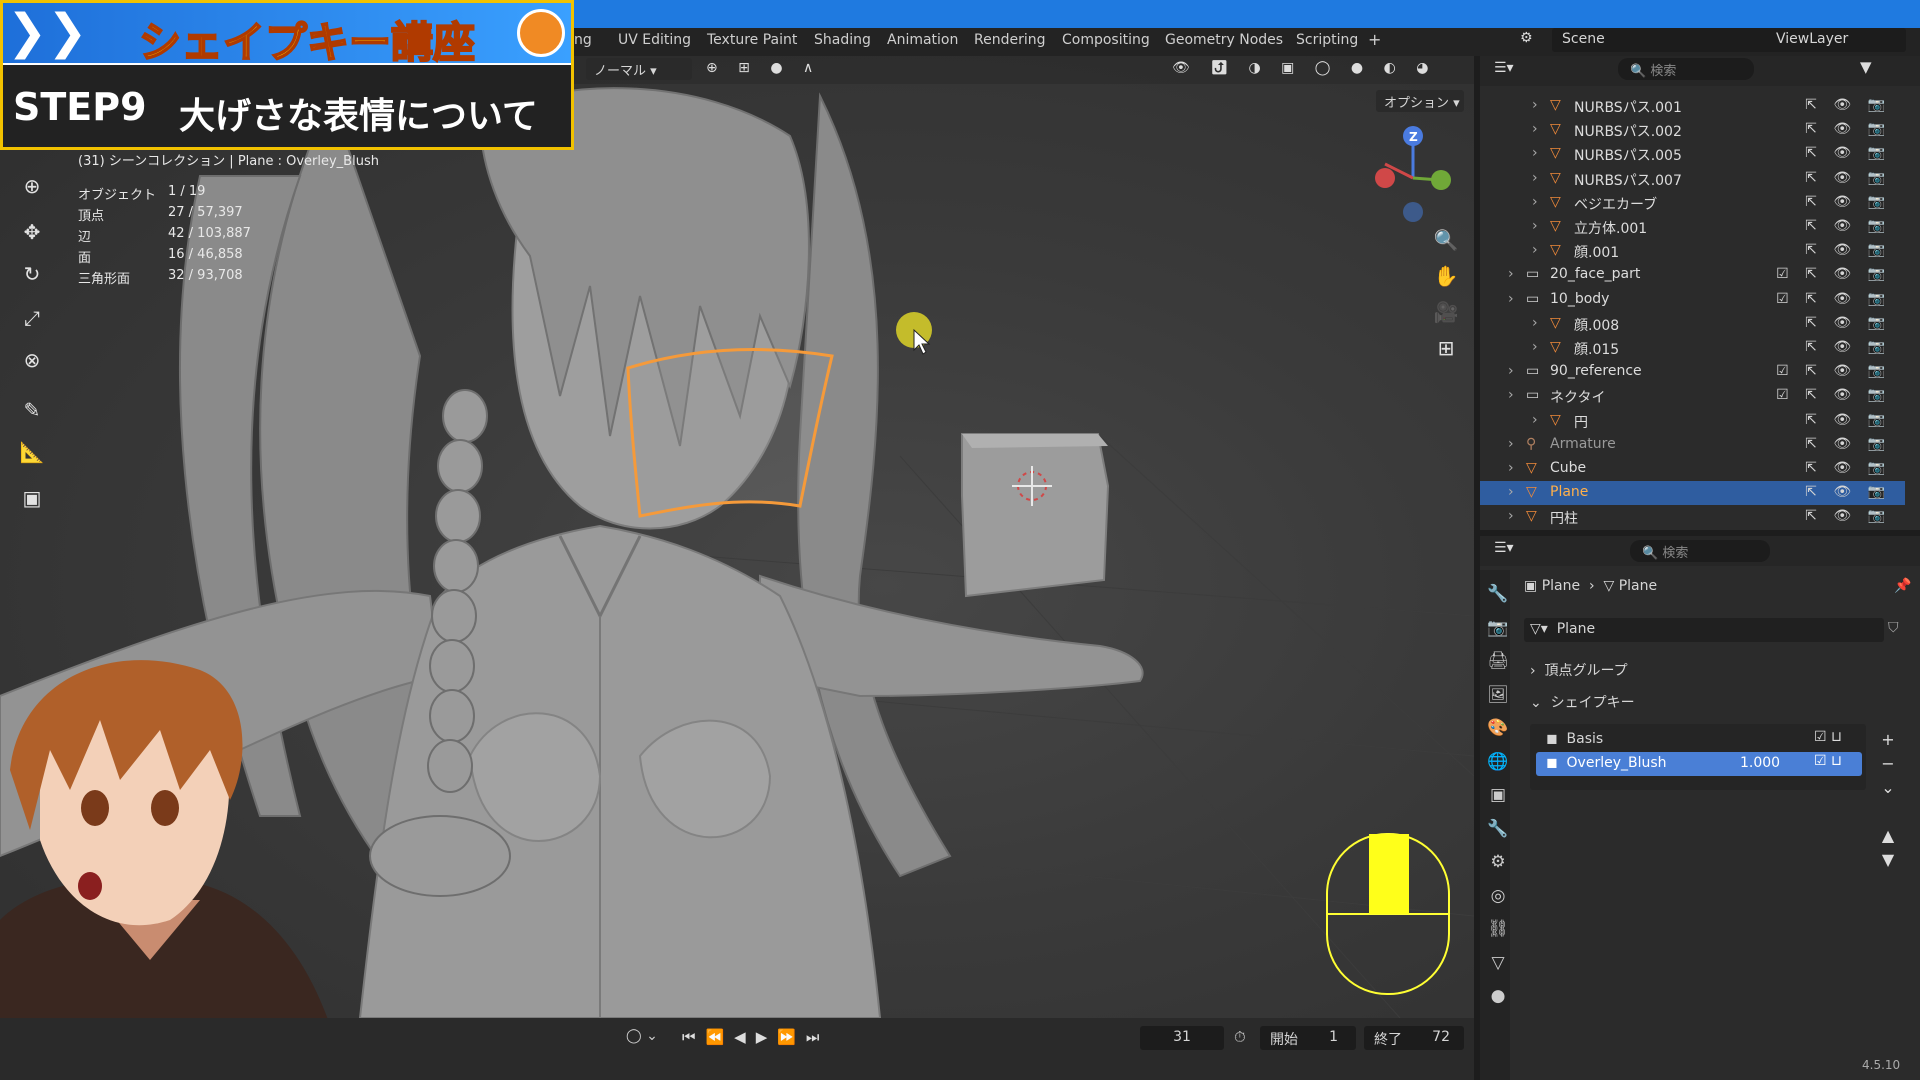 The width and height of the screenshot is (1920, 1080). I want to click on outliner-item: › ▽ NURBSパス.001 ⇱ 👁 📷, so click(1692, 106).